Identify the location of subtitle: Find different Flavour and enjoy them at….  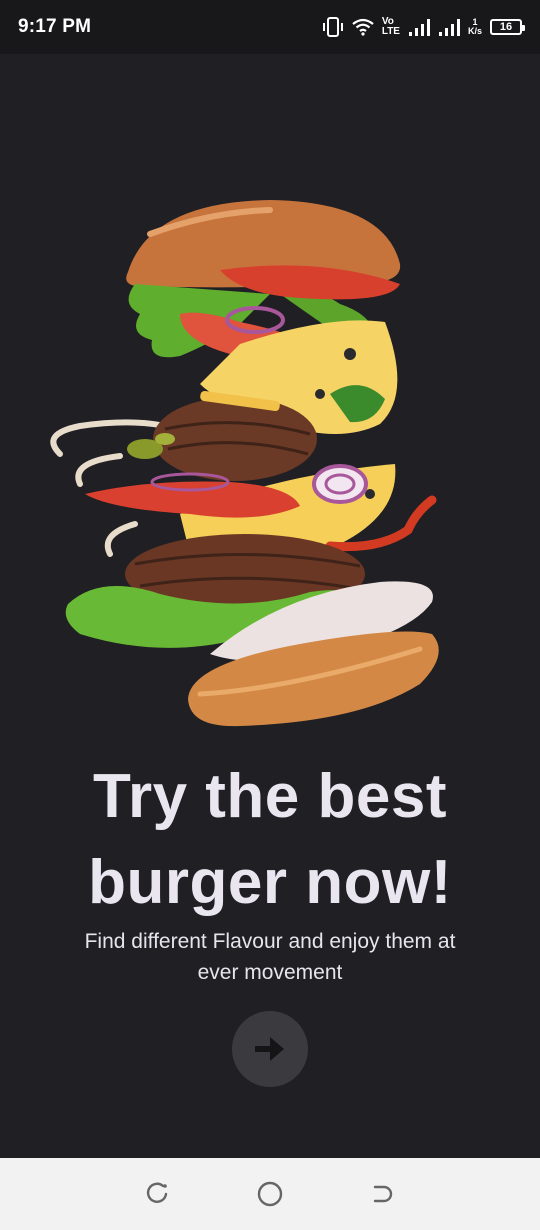
(270, 957).